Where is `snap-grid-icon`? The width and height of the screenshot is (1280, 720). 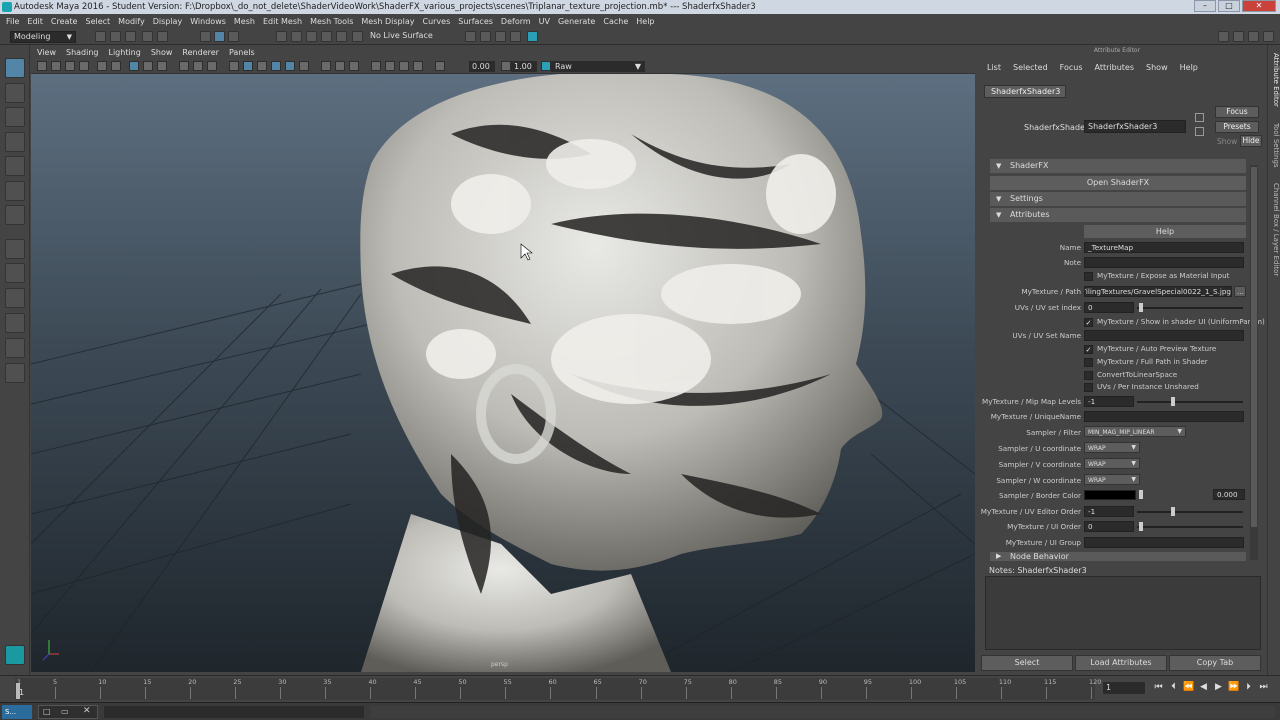
snap-grid-icon is located at coordinates (281, 36).